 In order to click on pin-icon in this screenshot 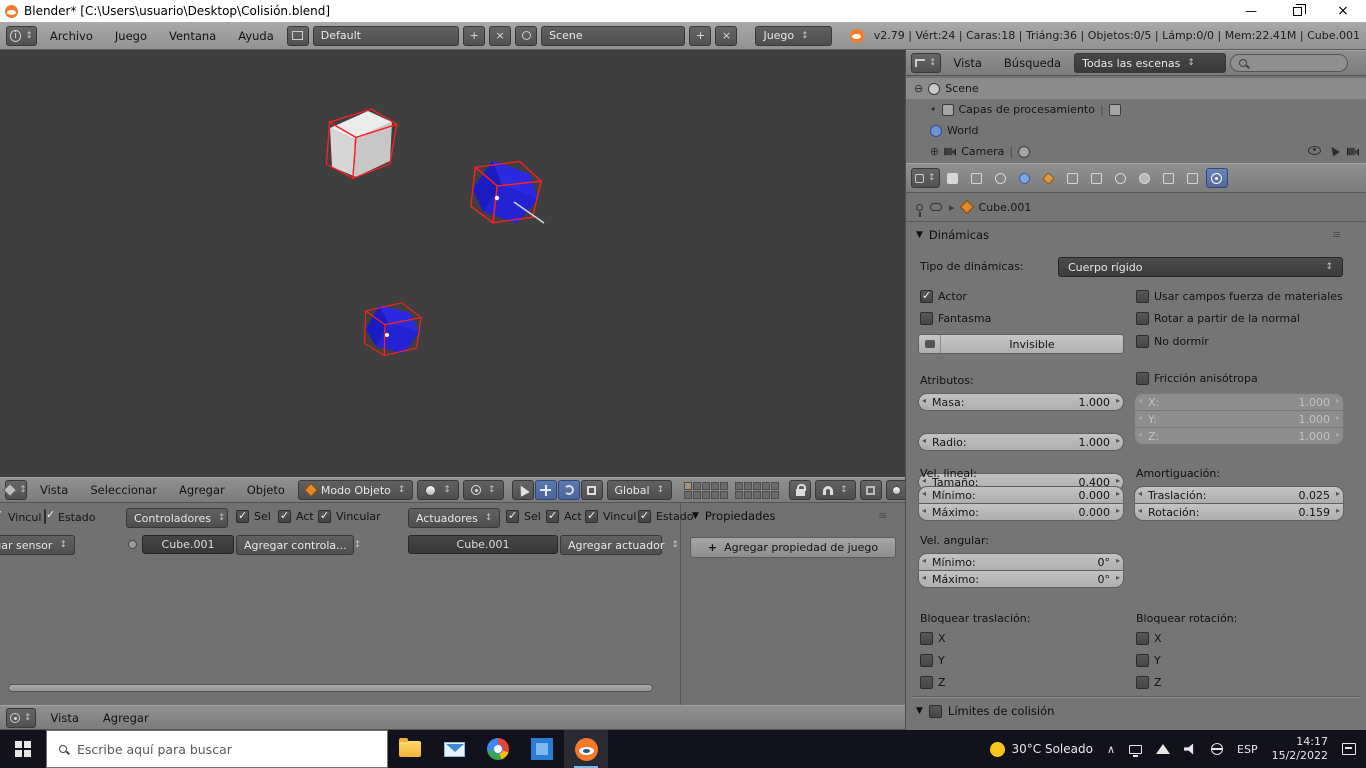, I will do `click(919, 210)`.